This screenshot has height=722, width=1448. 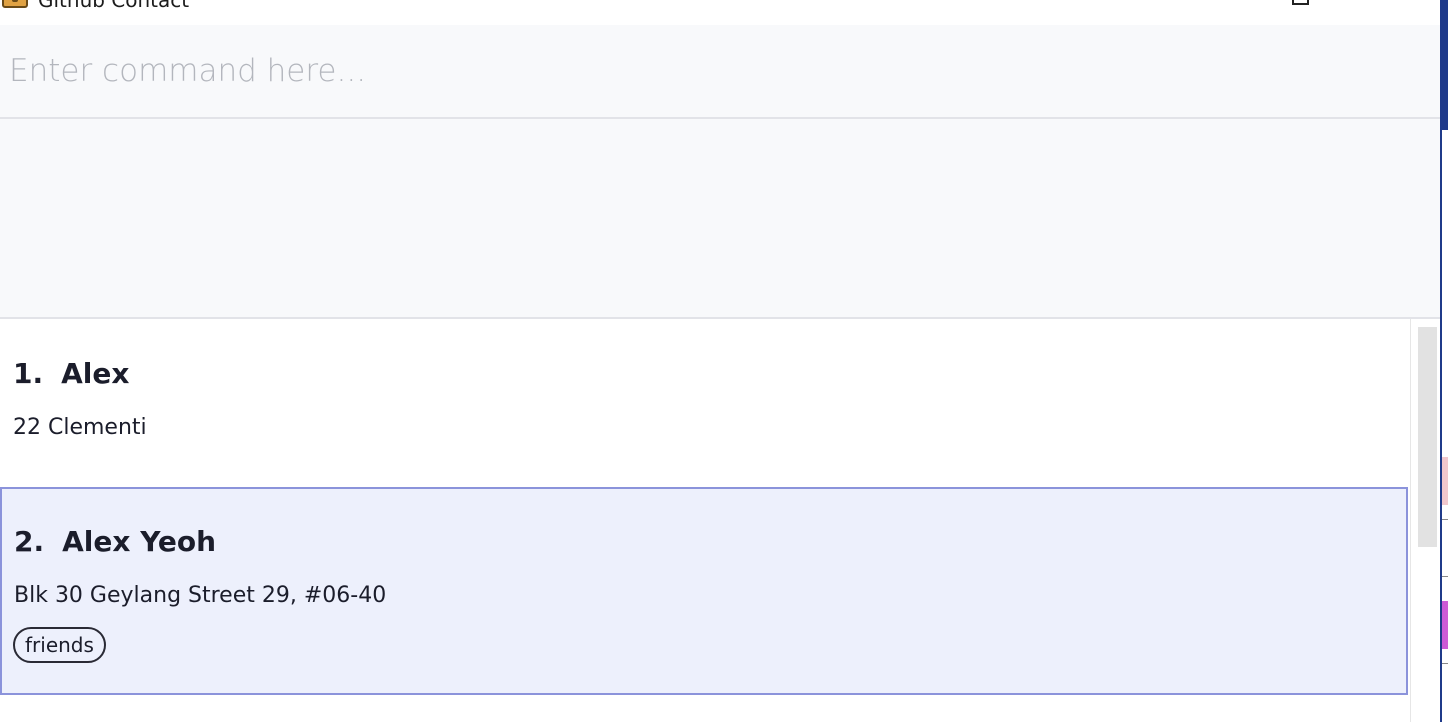 What do you see at coordinates (1444, 361) in the screenshot?
I see `background-window-edge` at bounding box center [1444, 361].